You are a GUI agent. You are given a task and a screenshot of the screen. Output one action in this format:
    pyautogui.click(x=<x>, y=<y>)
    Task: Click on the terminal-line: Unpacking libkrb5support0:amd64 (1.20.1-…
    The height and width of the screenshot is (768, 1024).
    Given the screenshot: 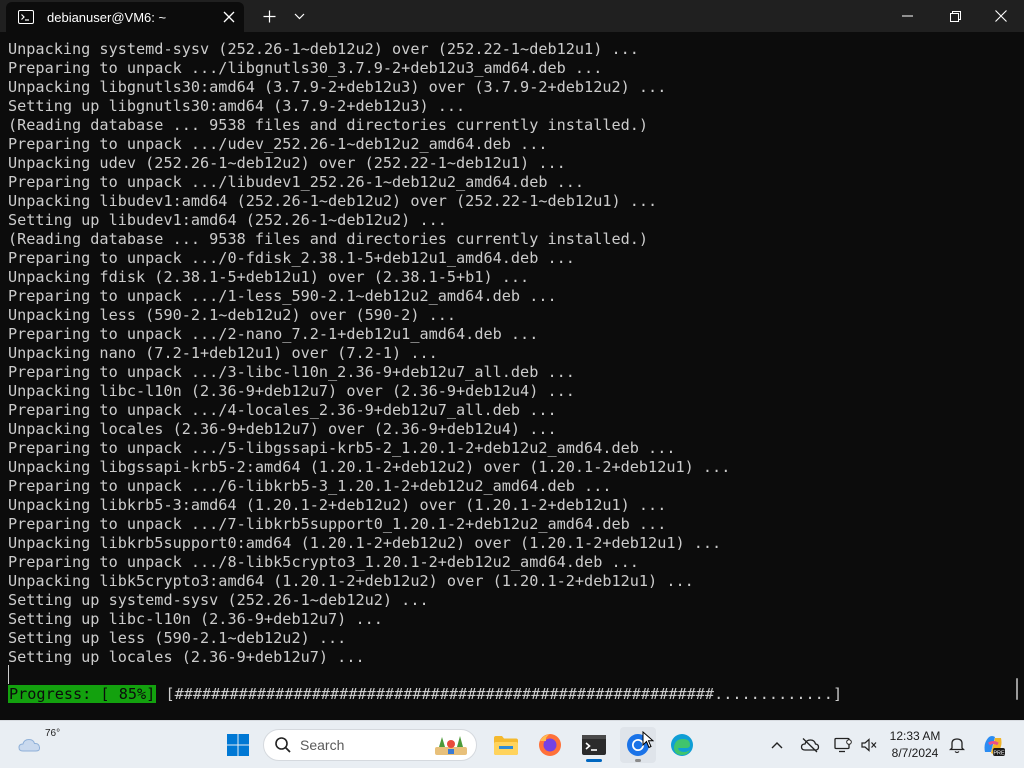 What is the action you would take?
    pyautogui.click(x=365, y=543)
    